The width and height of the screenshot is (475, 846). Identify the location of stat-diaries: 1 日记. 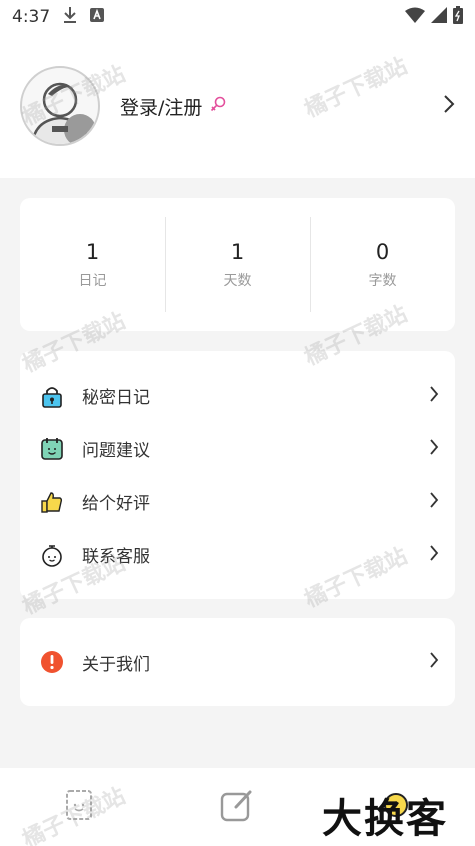
(92, 264).